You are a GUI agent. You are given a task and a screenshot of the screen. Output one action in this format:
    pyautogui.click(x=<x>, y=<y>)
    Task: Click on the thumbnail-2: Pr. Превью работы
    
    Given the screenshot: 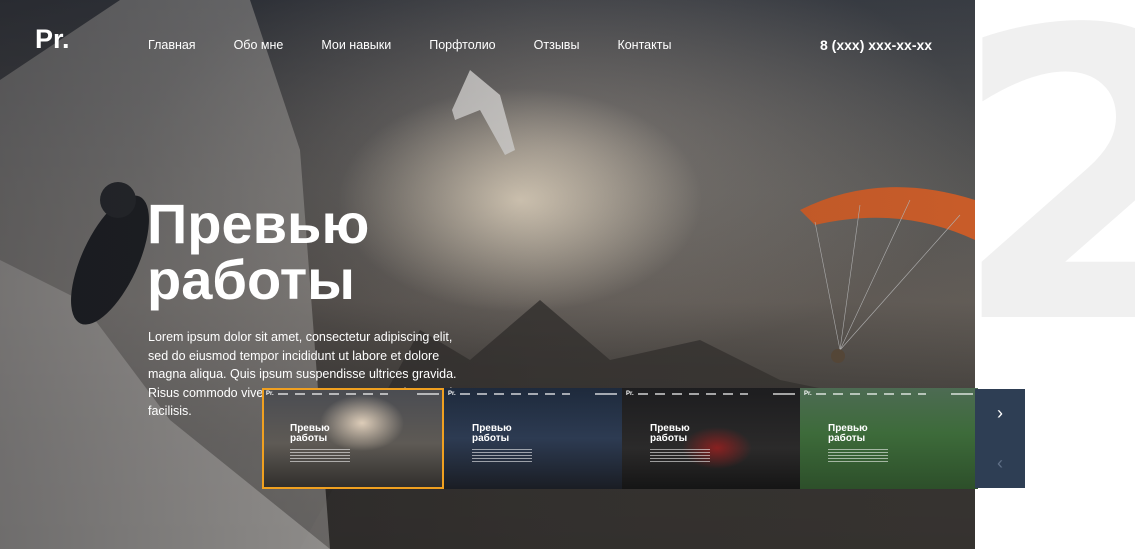 What is the action you would take?
    pyautogui.click(x=533, y=438)
    